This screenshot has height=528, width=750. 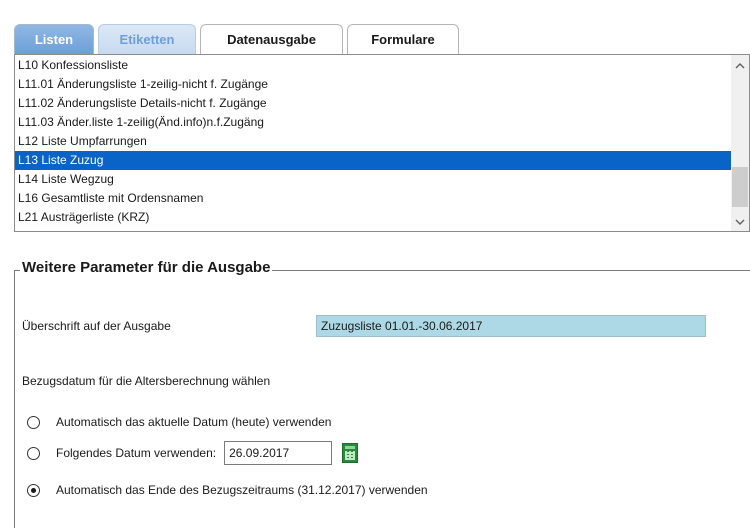 What do you see at coordinates (373, 179) in the screenshot?
I see `list-item: L14 Liste Wegzug` at bounding box center [373, 179].